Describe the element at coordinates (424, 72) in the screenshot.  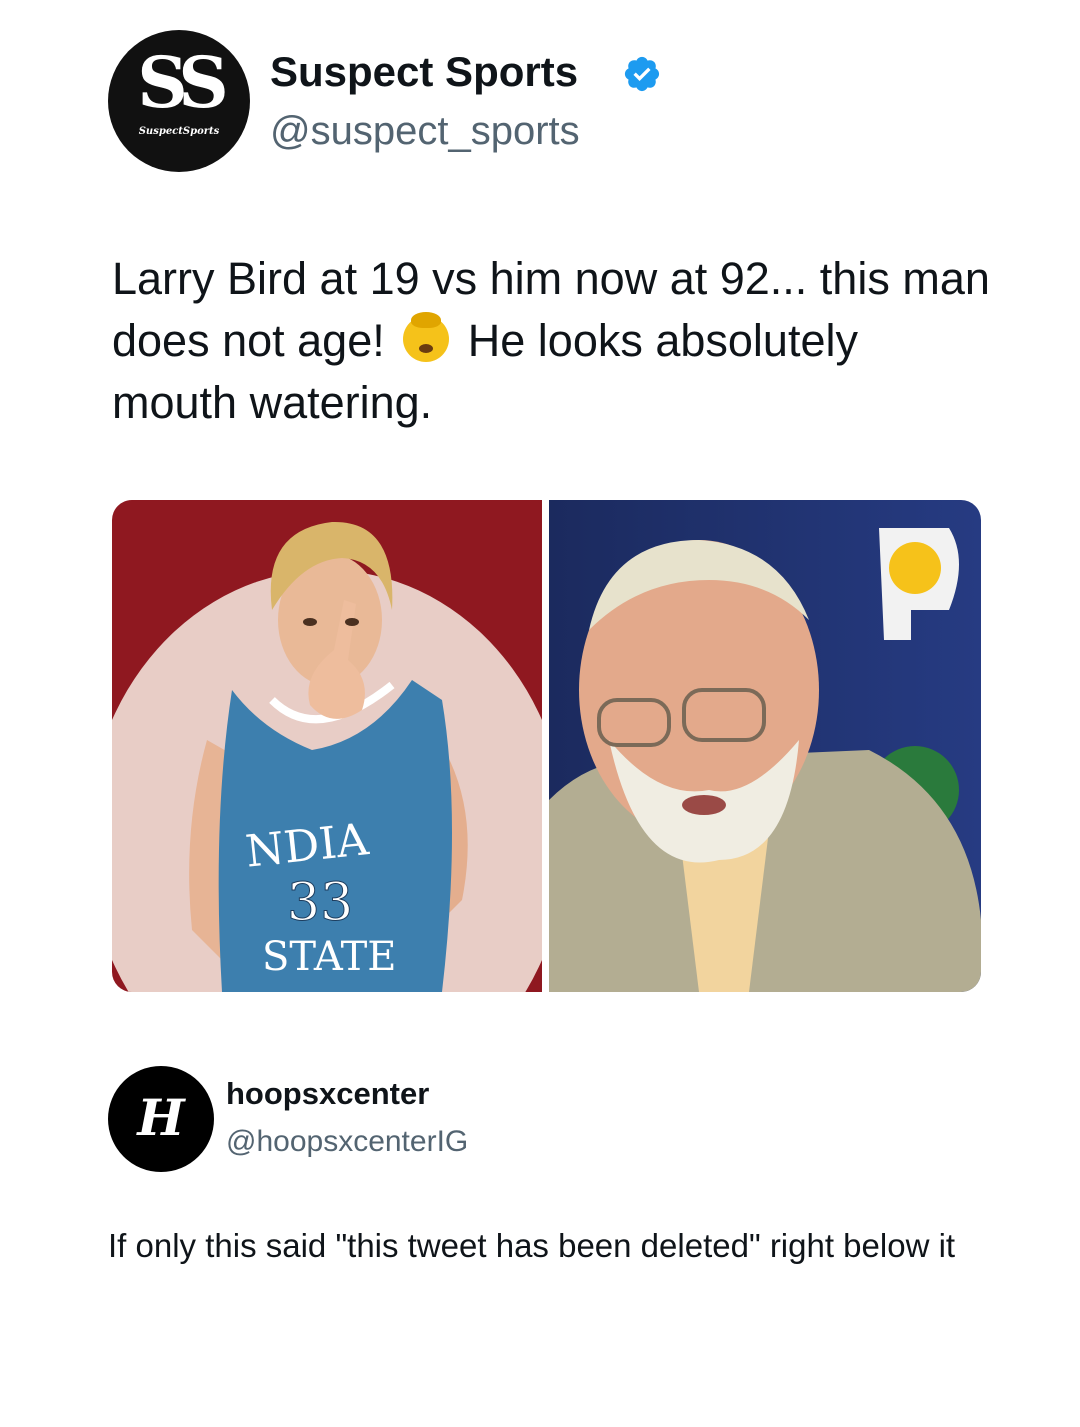
I see `author-name: Suspect Sports` at that location.